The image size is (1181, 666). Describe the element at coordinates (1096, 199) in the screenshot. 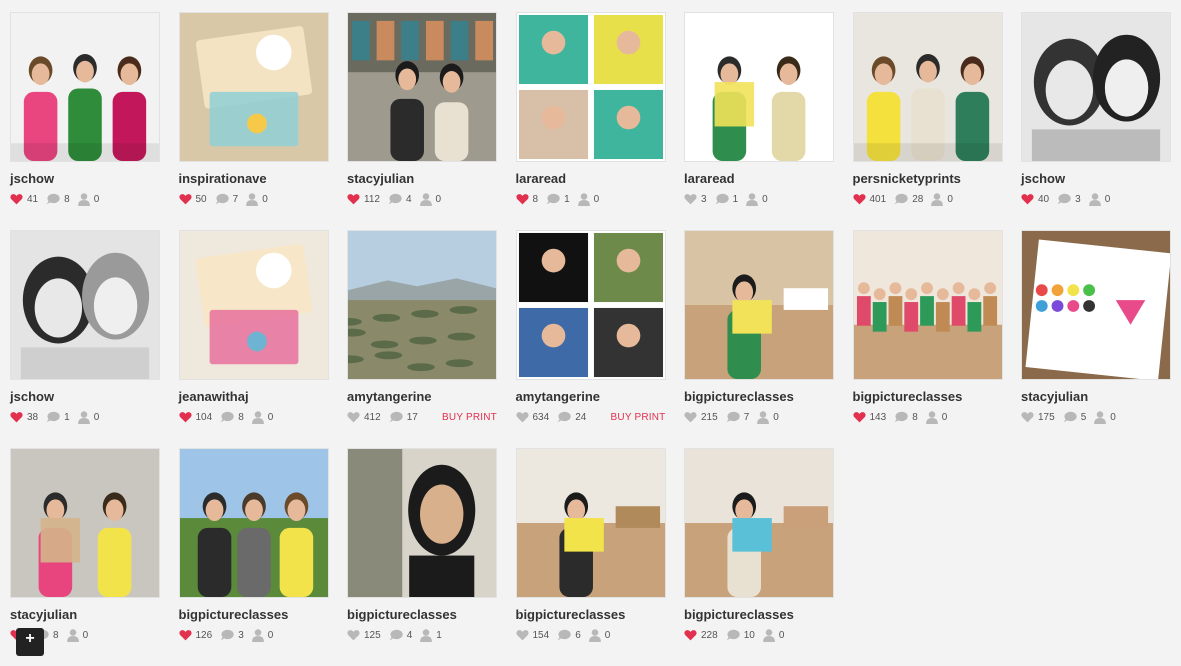

I see `photo-stats: 40 3 0` at that location.